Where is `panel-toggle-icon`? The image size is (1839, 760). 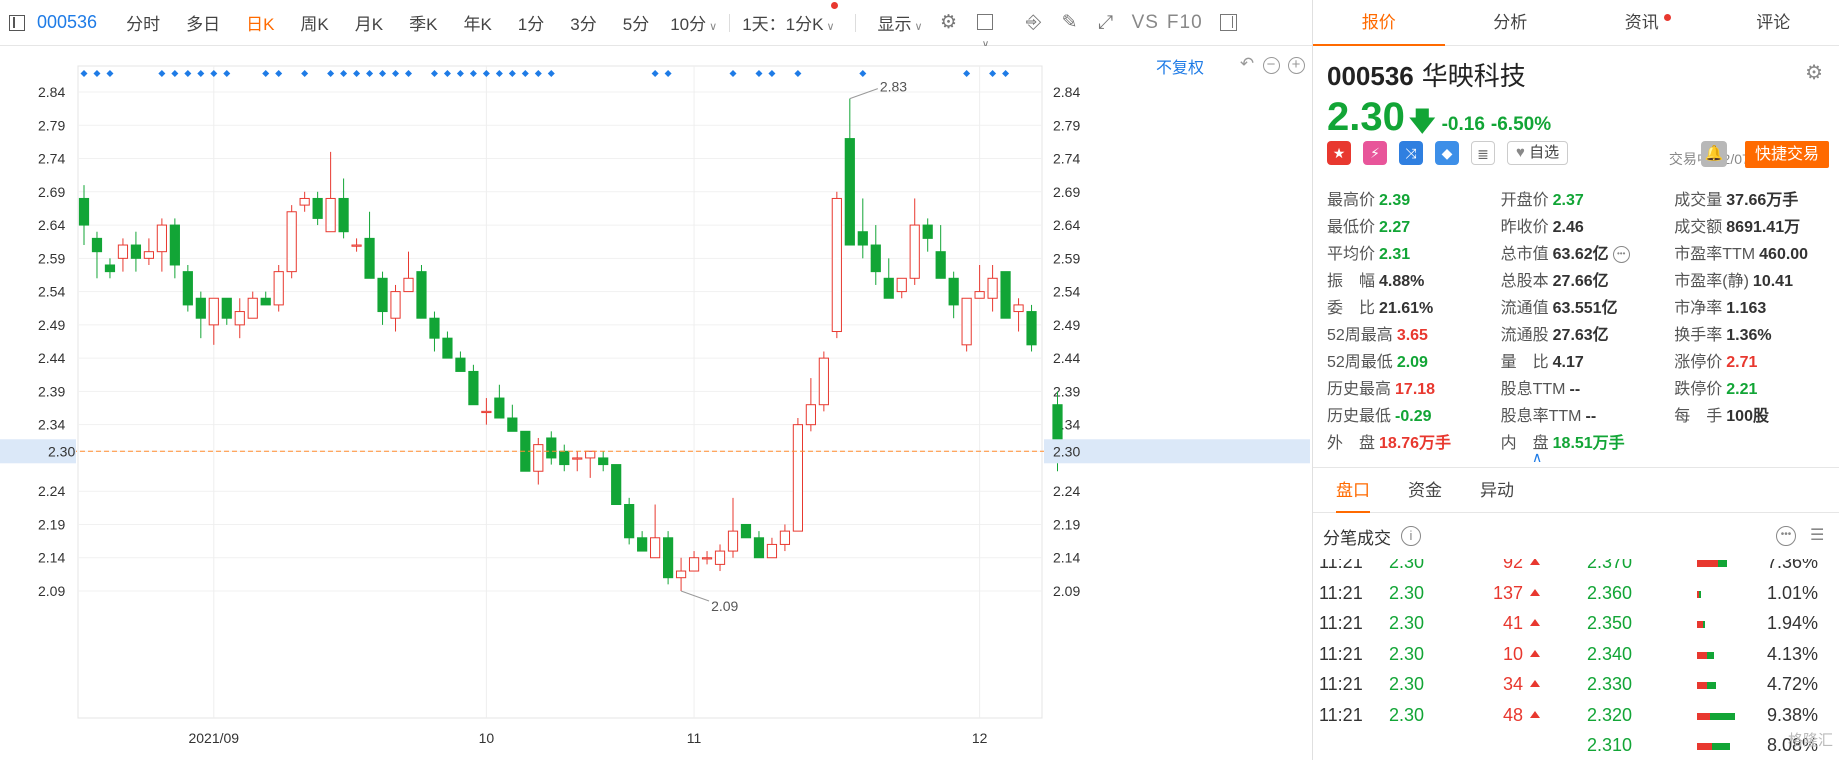
panel-toggle-icon is located at coordinates (17, 22).